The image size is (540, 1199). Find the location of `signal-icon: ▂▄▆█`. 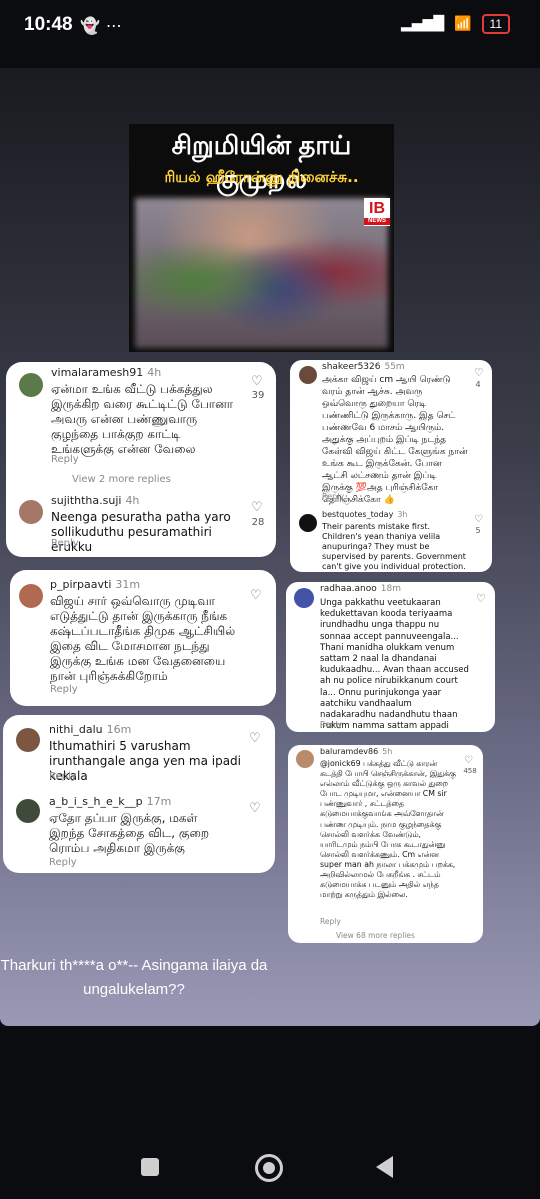

signal-icon: ▂▄▆█ is located at coordinates (423, 24).